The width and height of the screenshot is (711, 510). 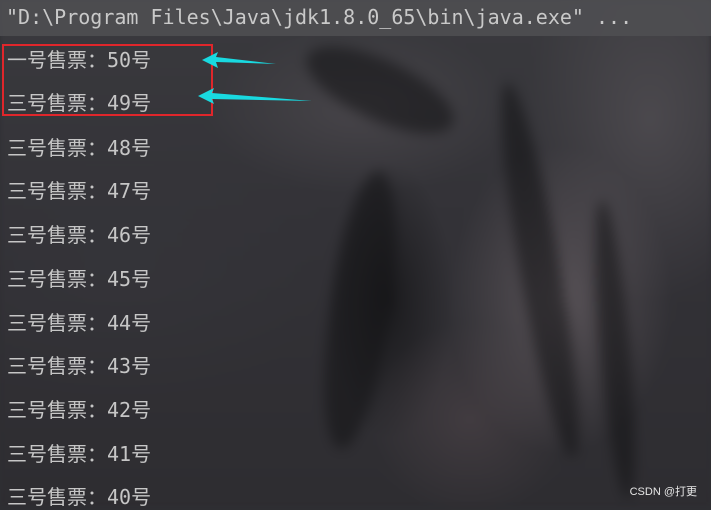 I want to click on output-line: 三号售票：48号, so click(x=79, y=148).